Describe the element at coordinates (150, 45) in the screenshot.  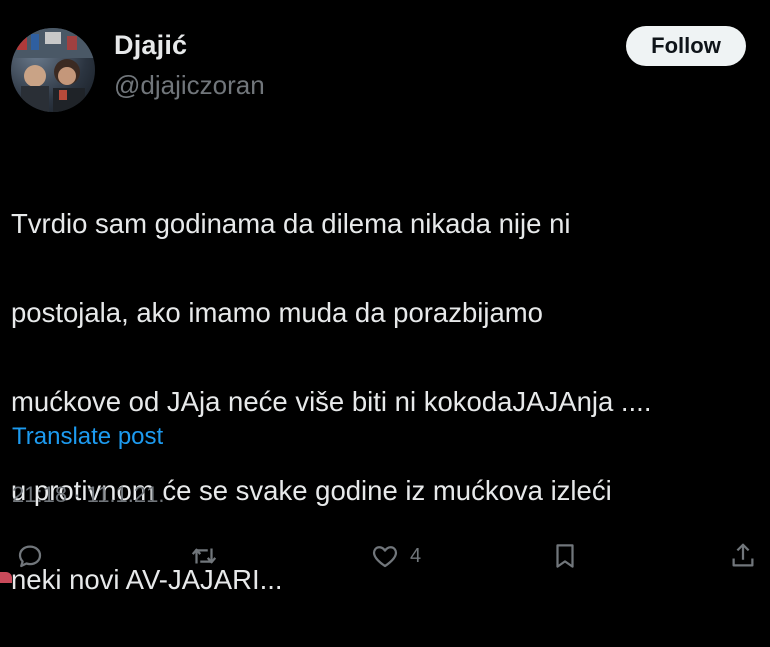
I see `author-display-name: Djajić` at that location.